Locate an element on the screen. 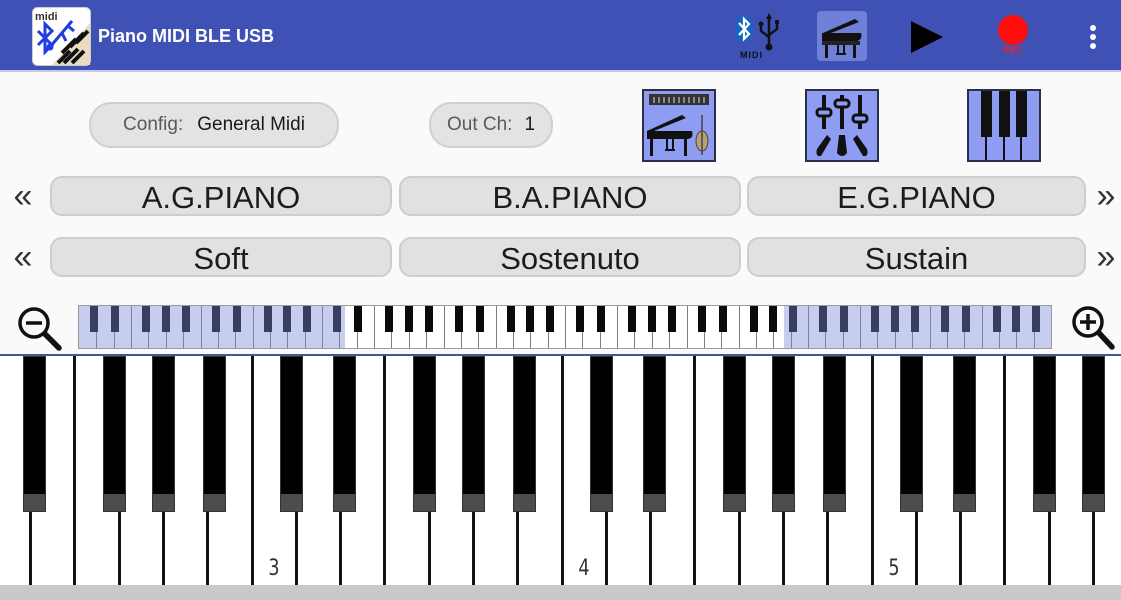  midi-label: MIDI is located at coordinates (751, 55).